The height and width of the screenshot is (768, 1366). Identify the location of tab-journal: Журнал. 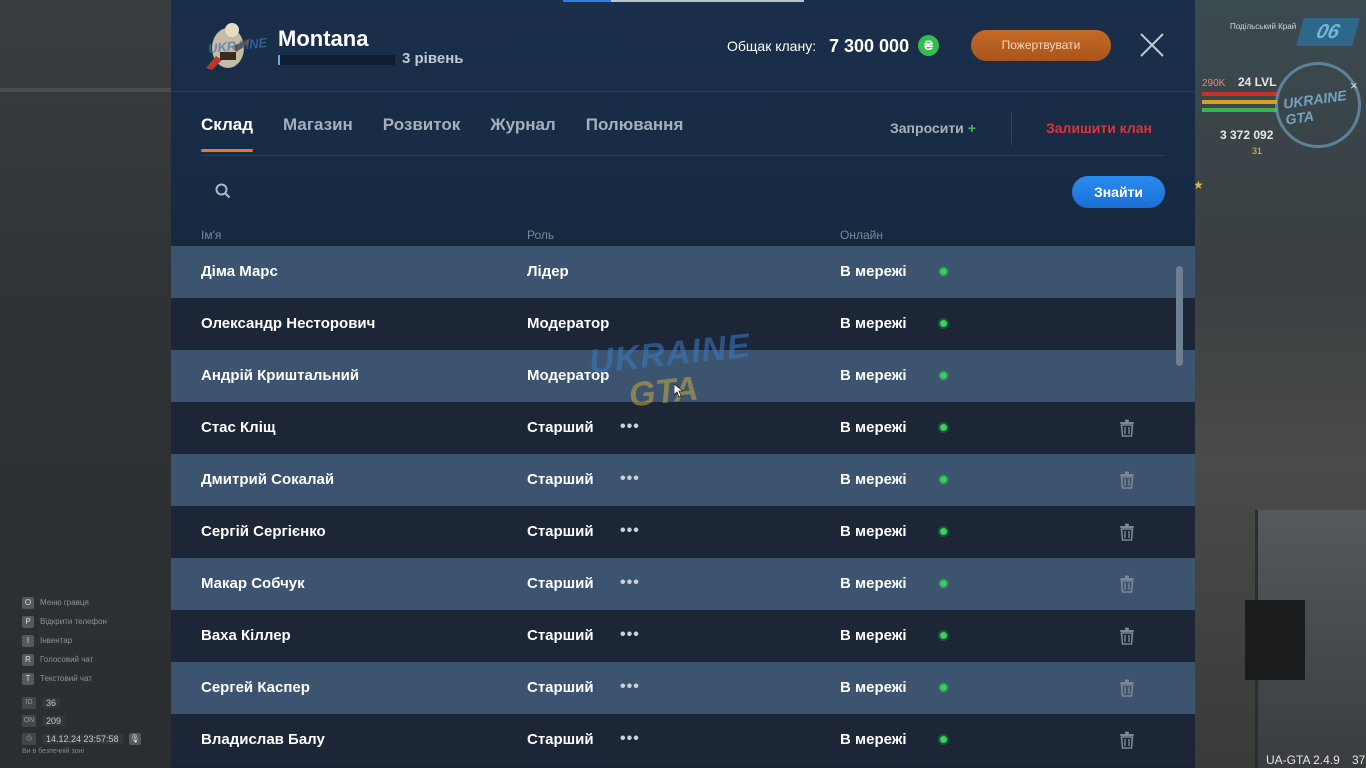
(523, 133).